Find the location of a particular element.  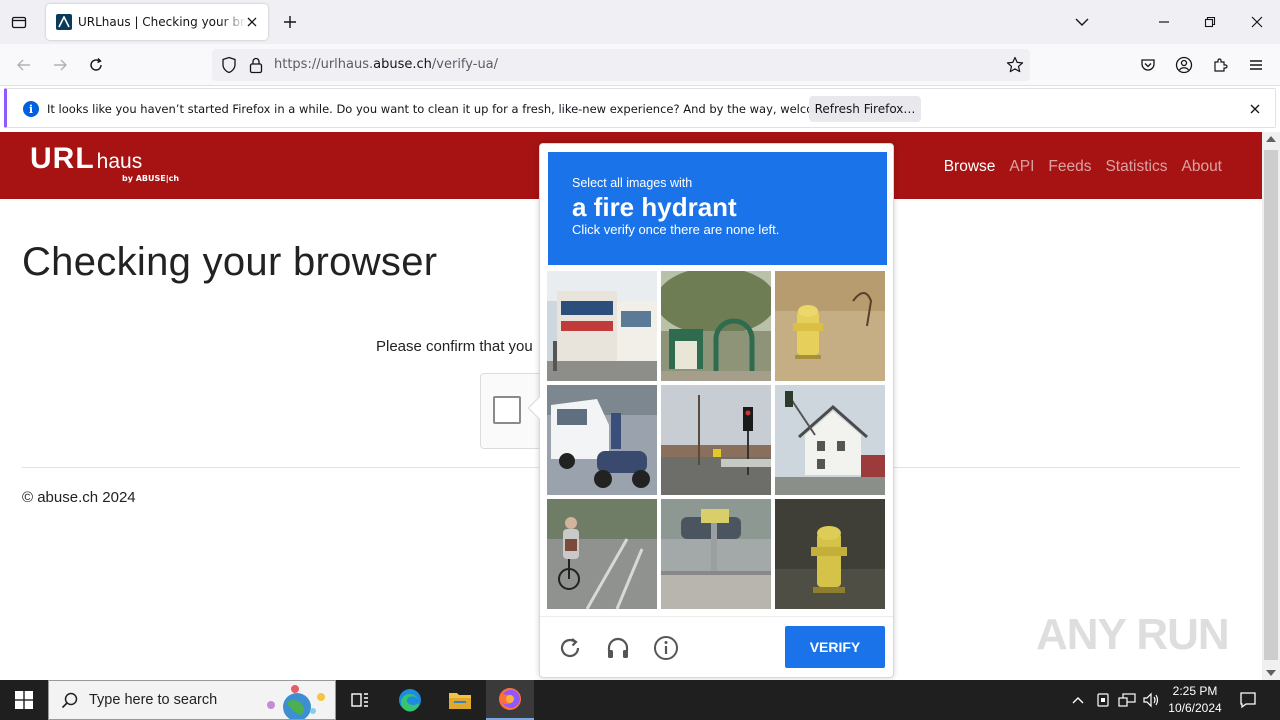

info-icon: i is located at coordinates (31, 109).